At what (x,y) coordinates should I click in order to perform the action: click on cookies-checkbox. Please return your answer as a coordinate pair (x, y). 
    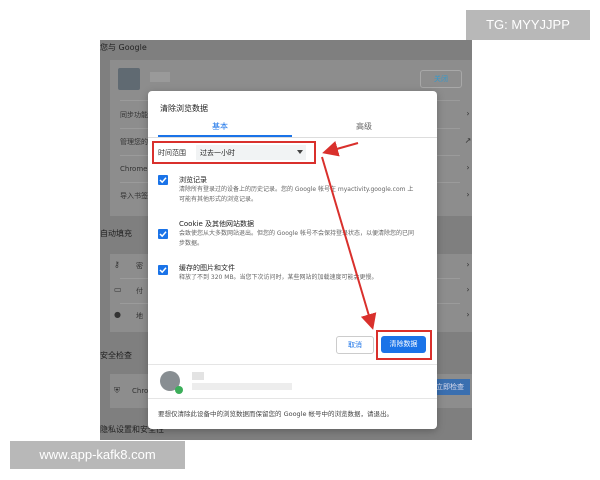
    Looking at the image, I should click on (163, 234).